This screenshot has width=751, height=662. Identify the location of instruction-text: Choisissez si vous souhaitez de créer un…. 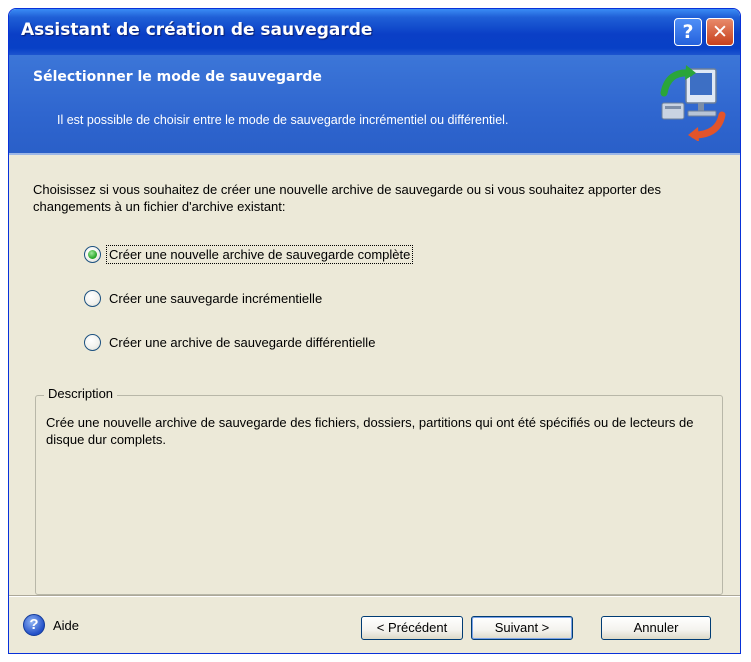
(347, 198).